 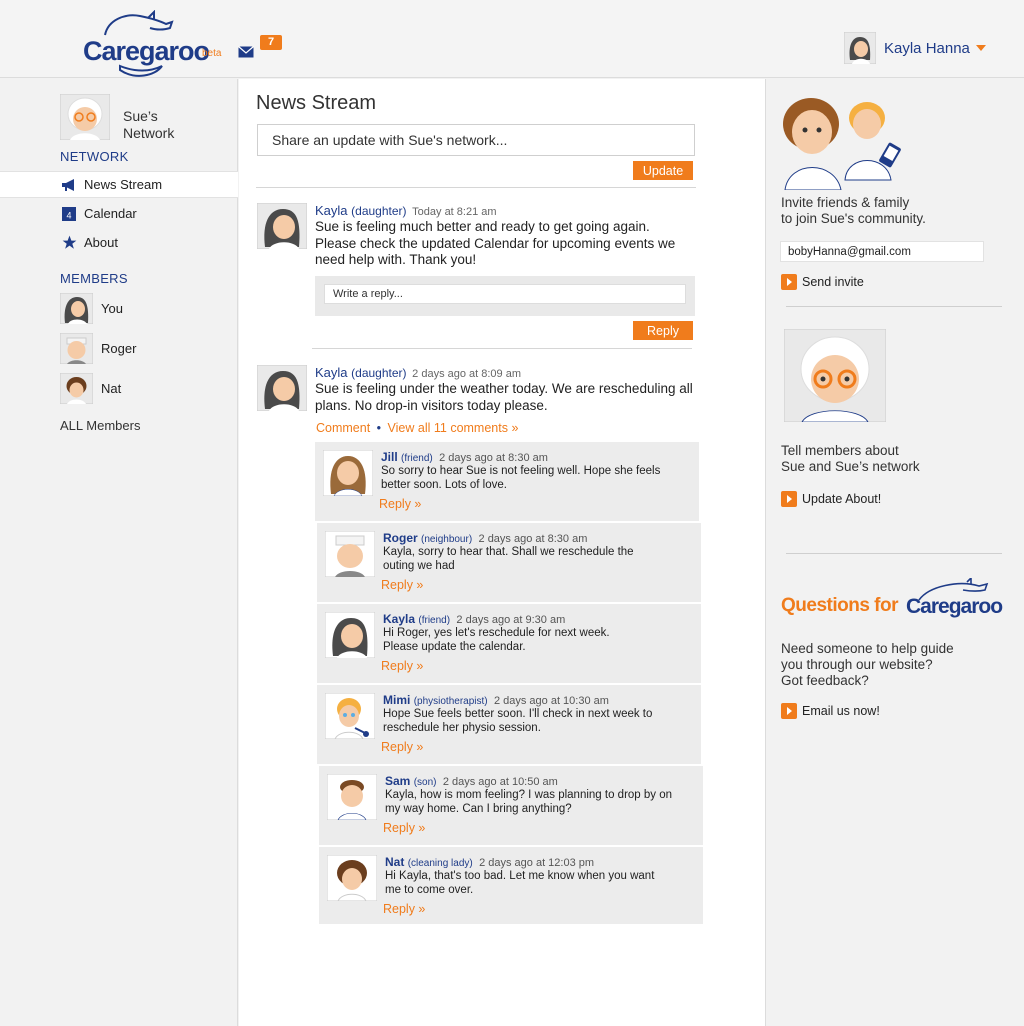 What do you see at coordinates (397, 781) in the screenshot?
I see `comment-author: Sam` at bounding box center [397, 781].